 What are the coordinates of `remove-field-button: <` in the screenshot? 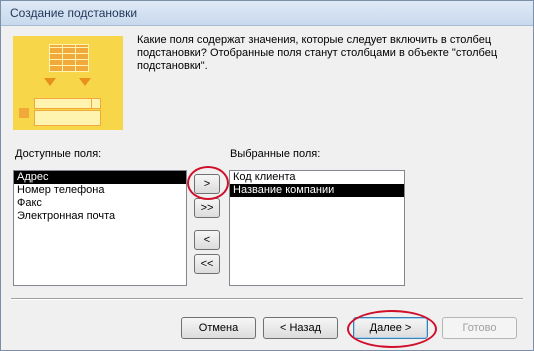 It's located at (207, 240).